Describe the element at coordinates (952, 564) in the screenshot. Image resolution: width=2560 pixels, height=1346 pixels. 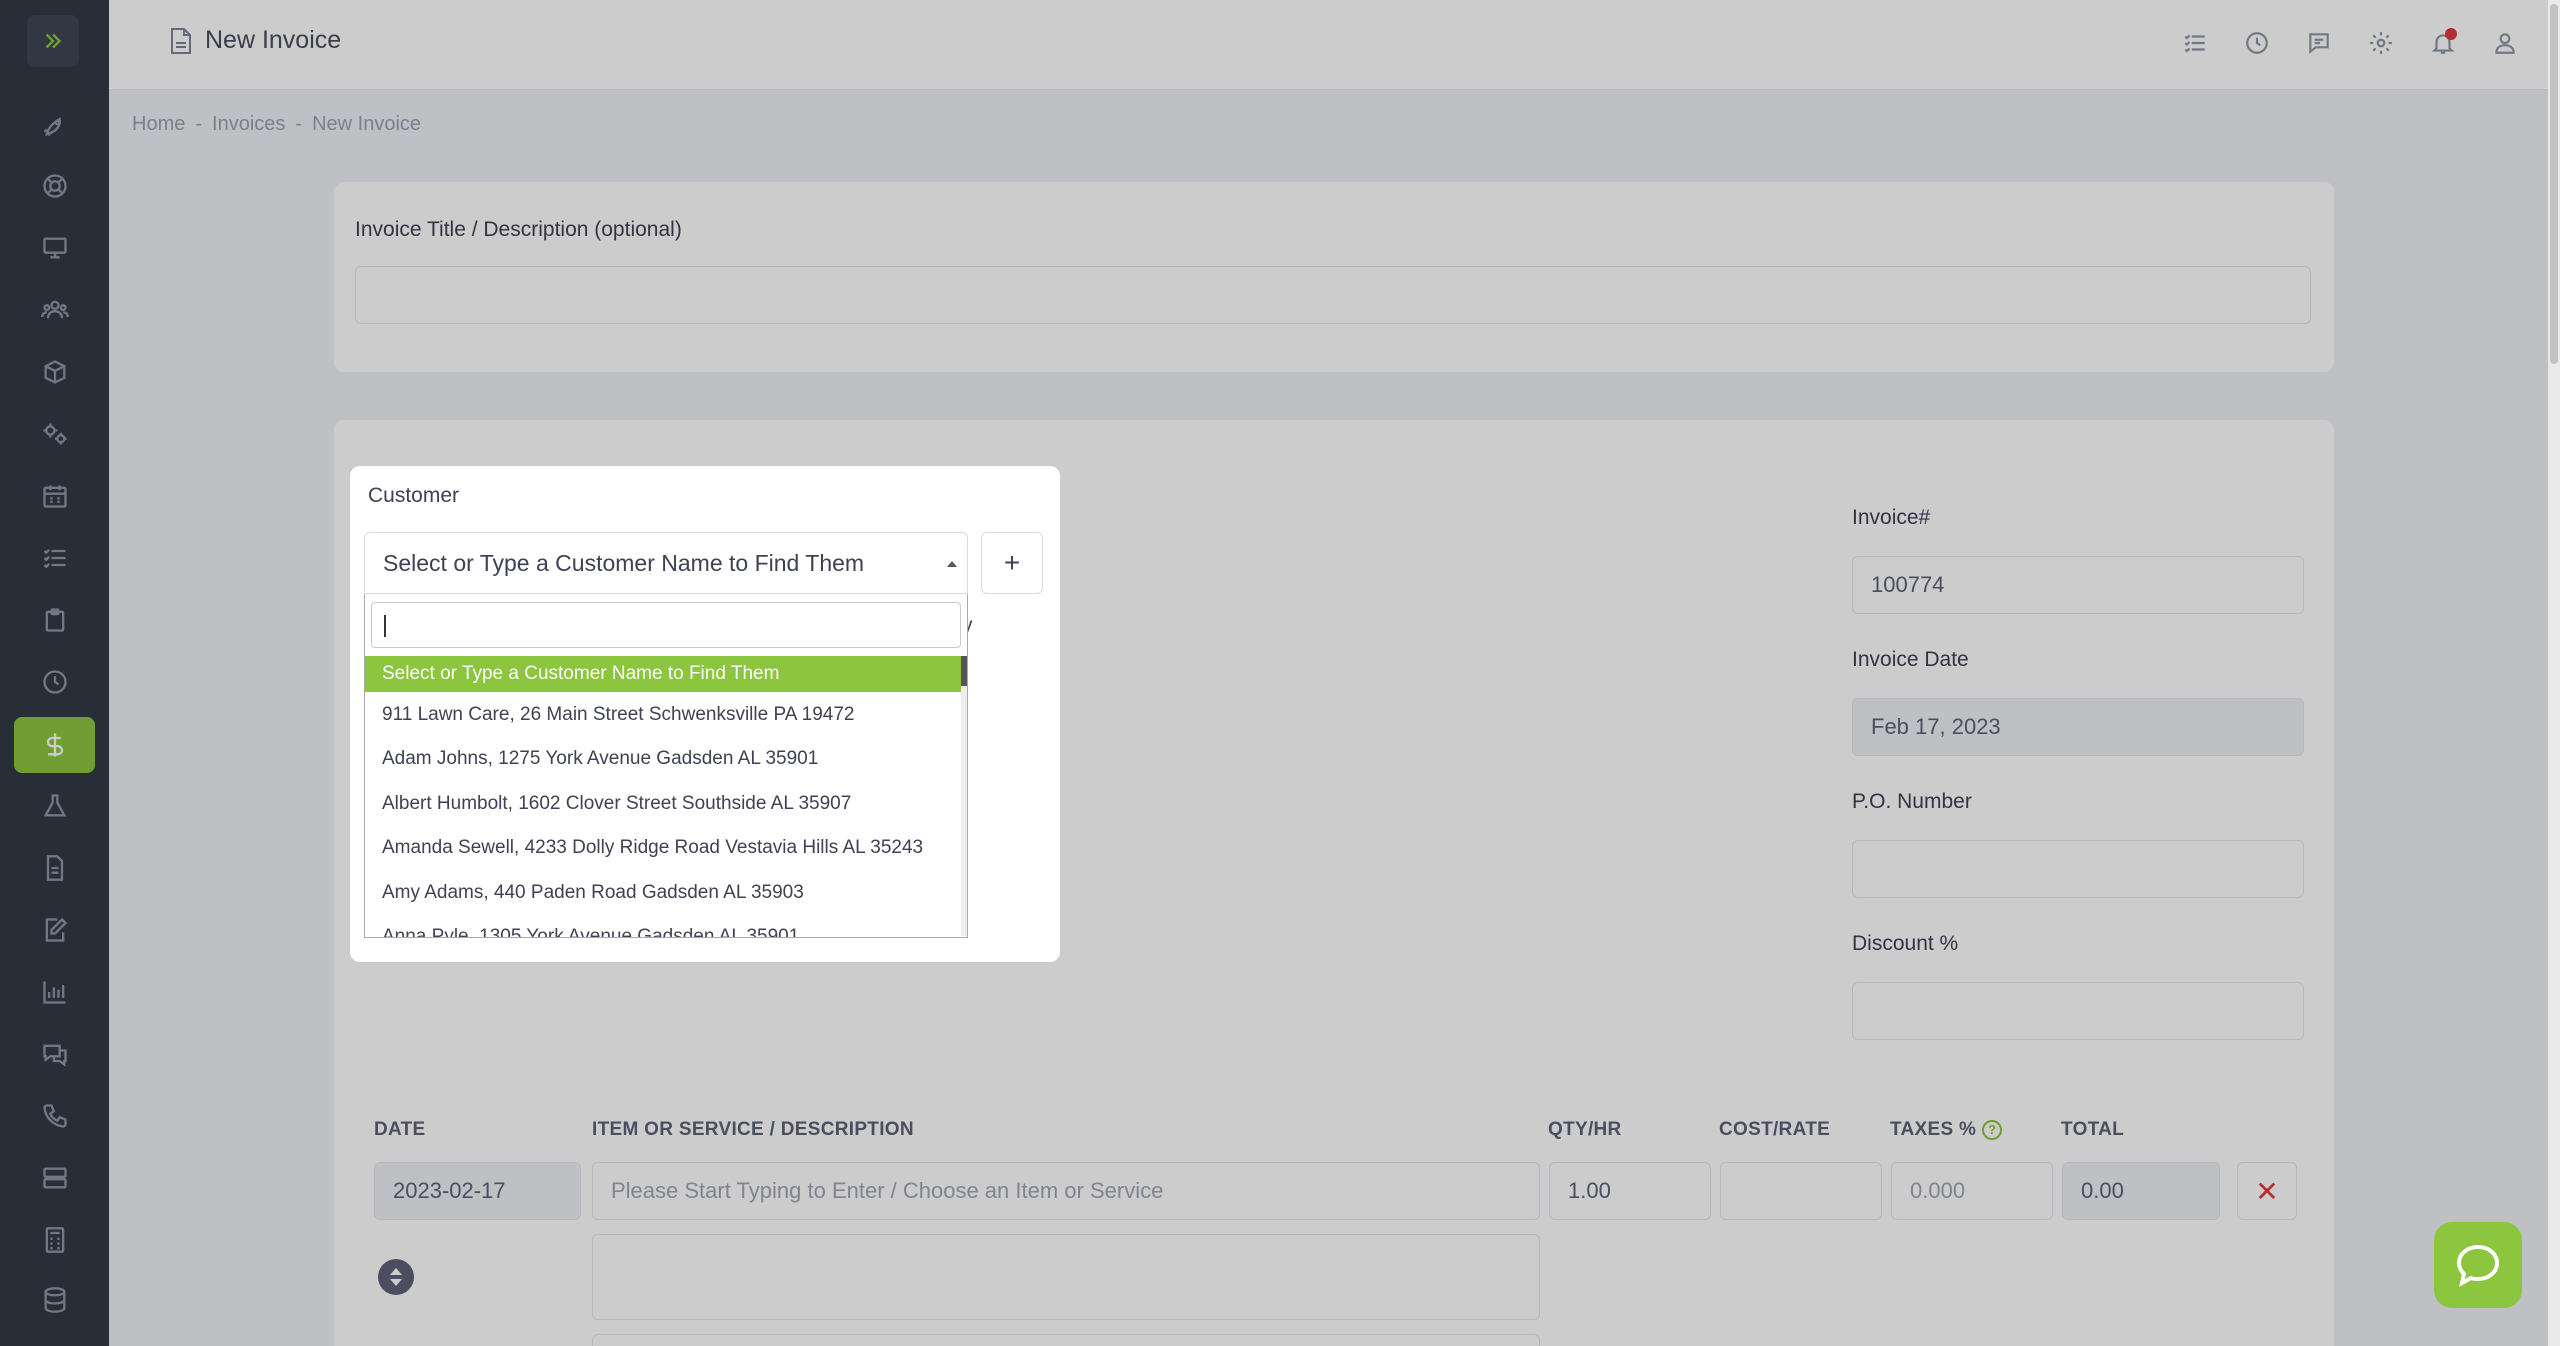
I see `caret-up-icon` at that location.